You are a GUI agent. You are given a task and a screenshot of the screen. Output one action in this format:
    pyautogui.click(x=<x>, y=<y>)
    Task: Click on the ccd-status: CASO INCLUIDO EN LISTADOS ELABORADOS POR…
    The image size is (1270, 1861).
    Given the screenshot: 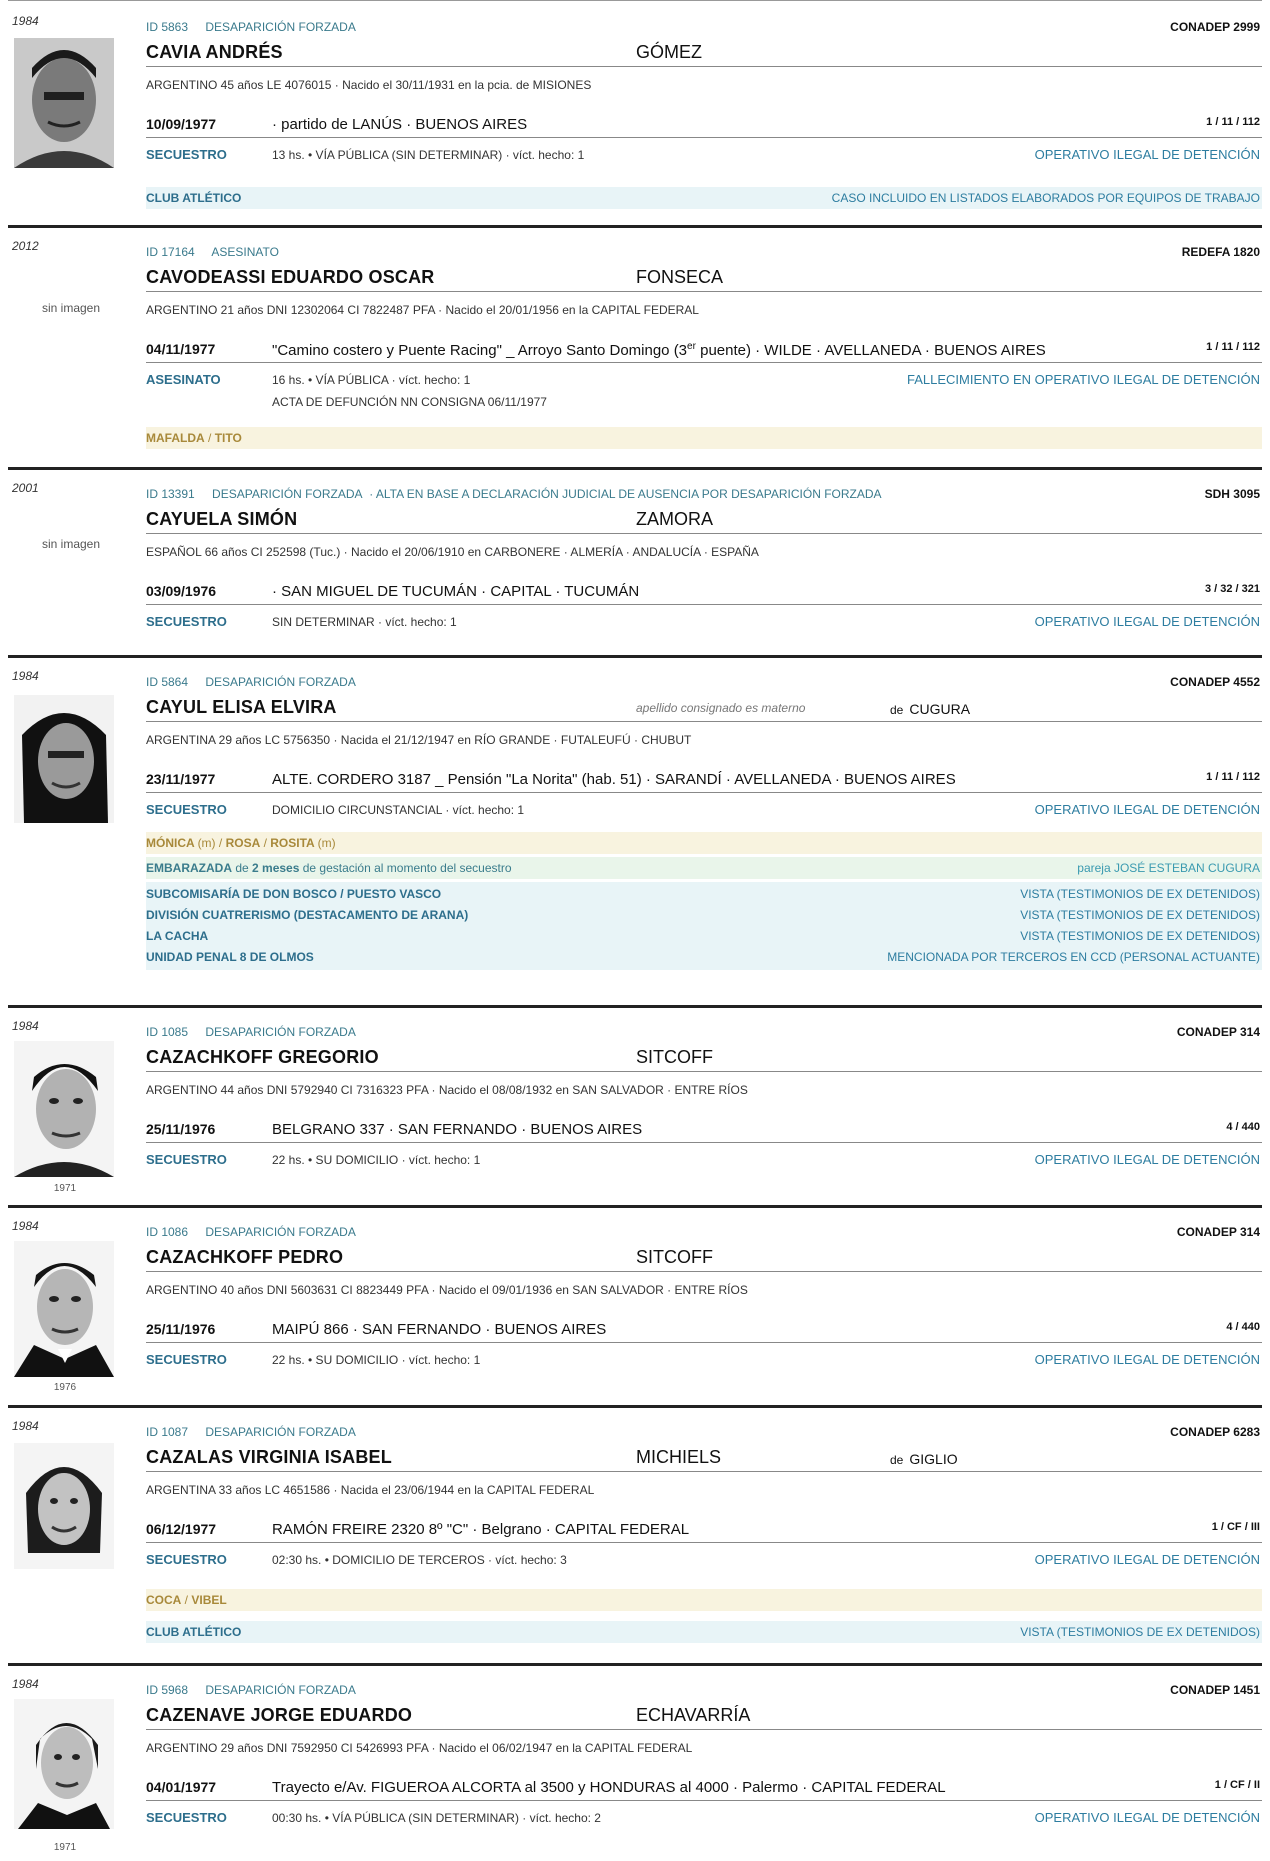 What is the action you would take?
    pyautogui.click(x=1045, y=198)
    